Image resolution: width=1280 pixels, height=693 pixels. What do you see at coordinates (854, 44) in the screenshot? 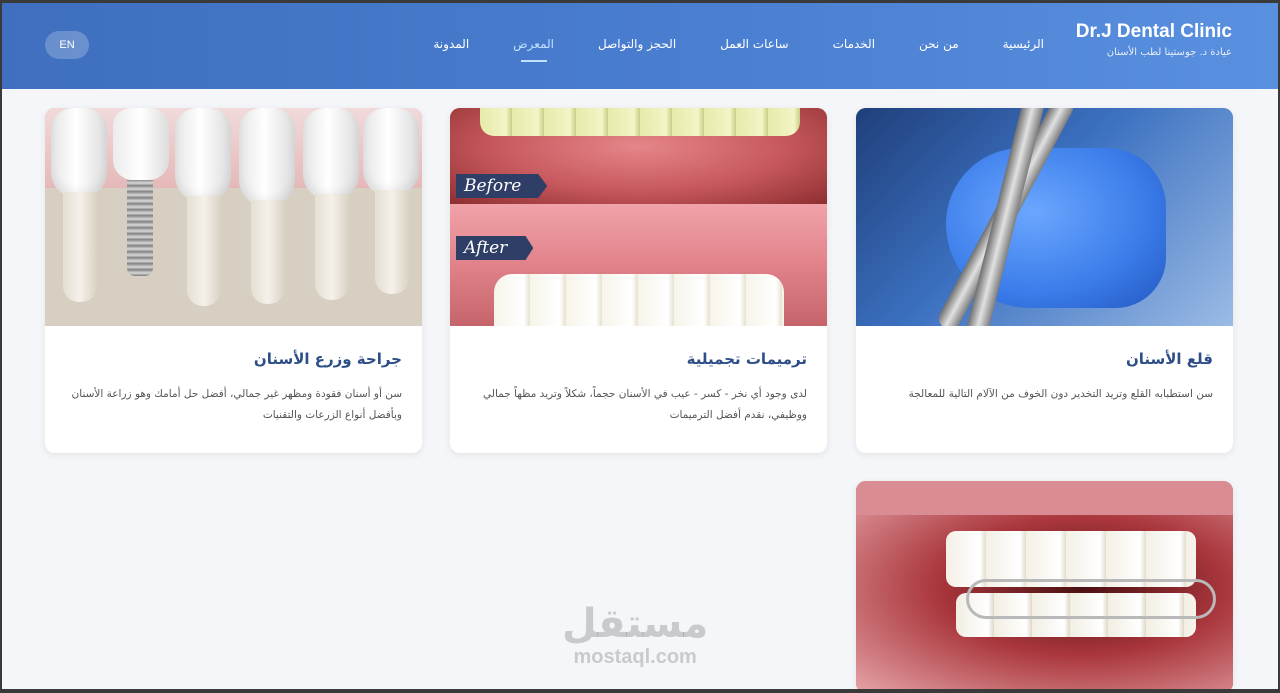
I see `nav-services: الخدمات` at bounding box center [854, 44].